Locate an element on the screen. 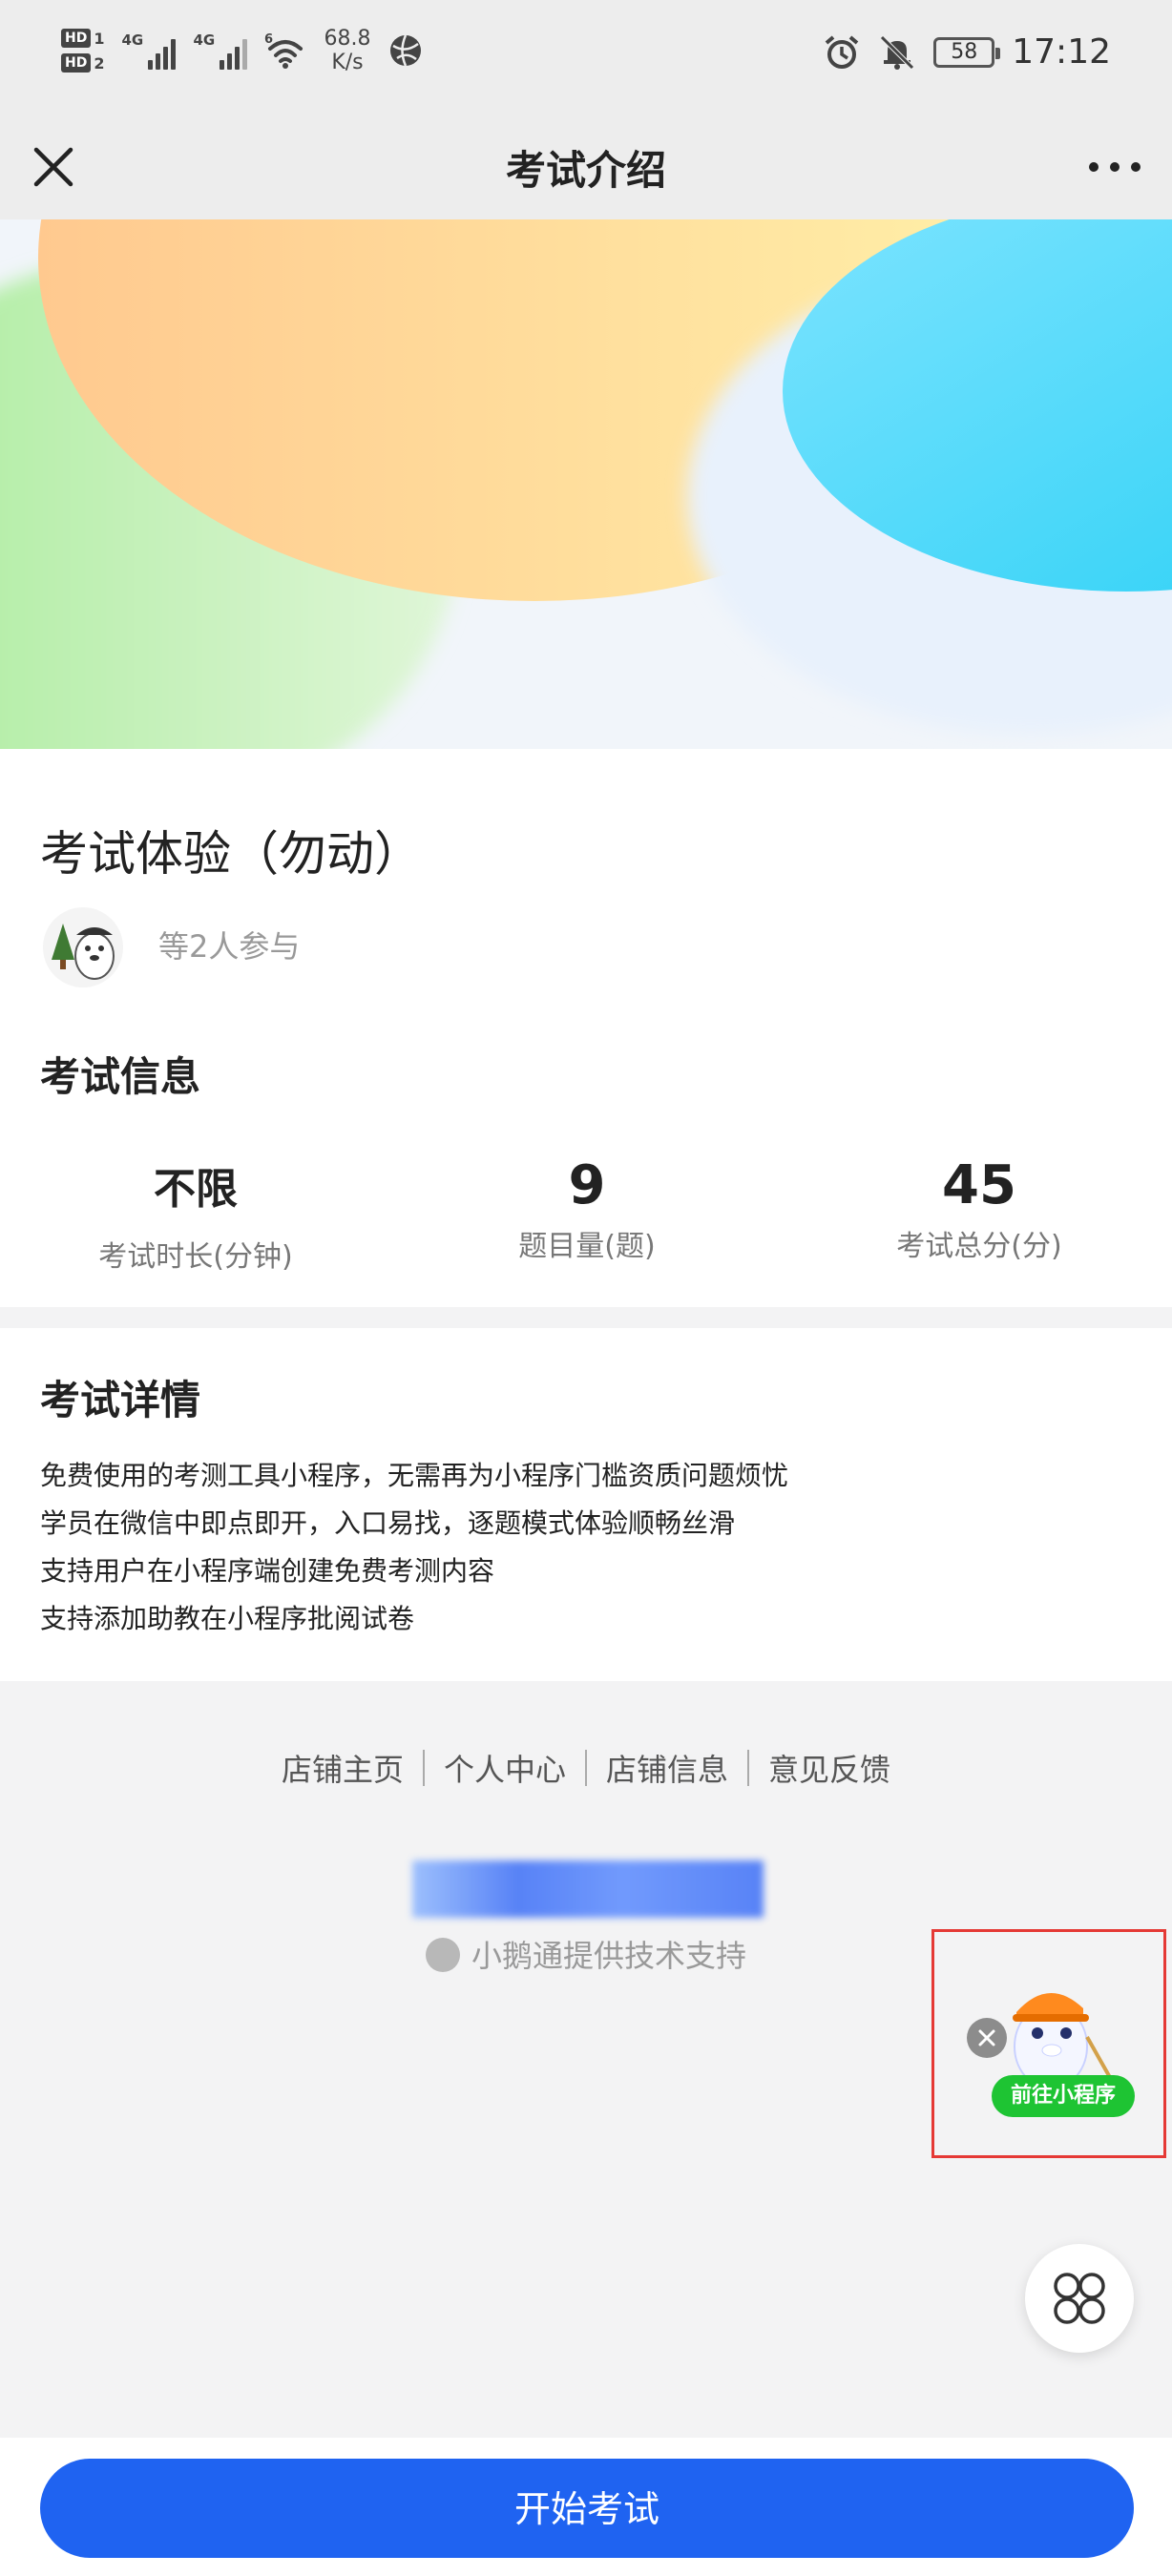 This screenshot has width=1172, height=2576. footer-link-shop-home: 店铺主页 is located at coordinates (342, 1768).